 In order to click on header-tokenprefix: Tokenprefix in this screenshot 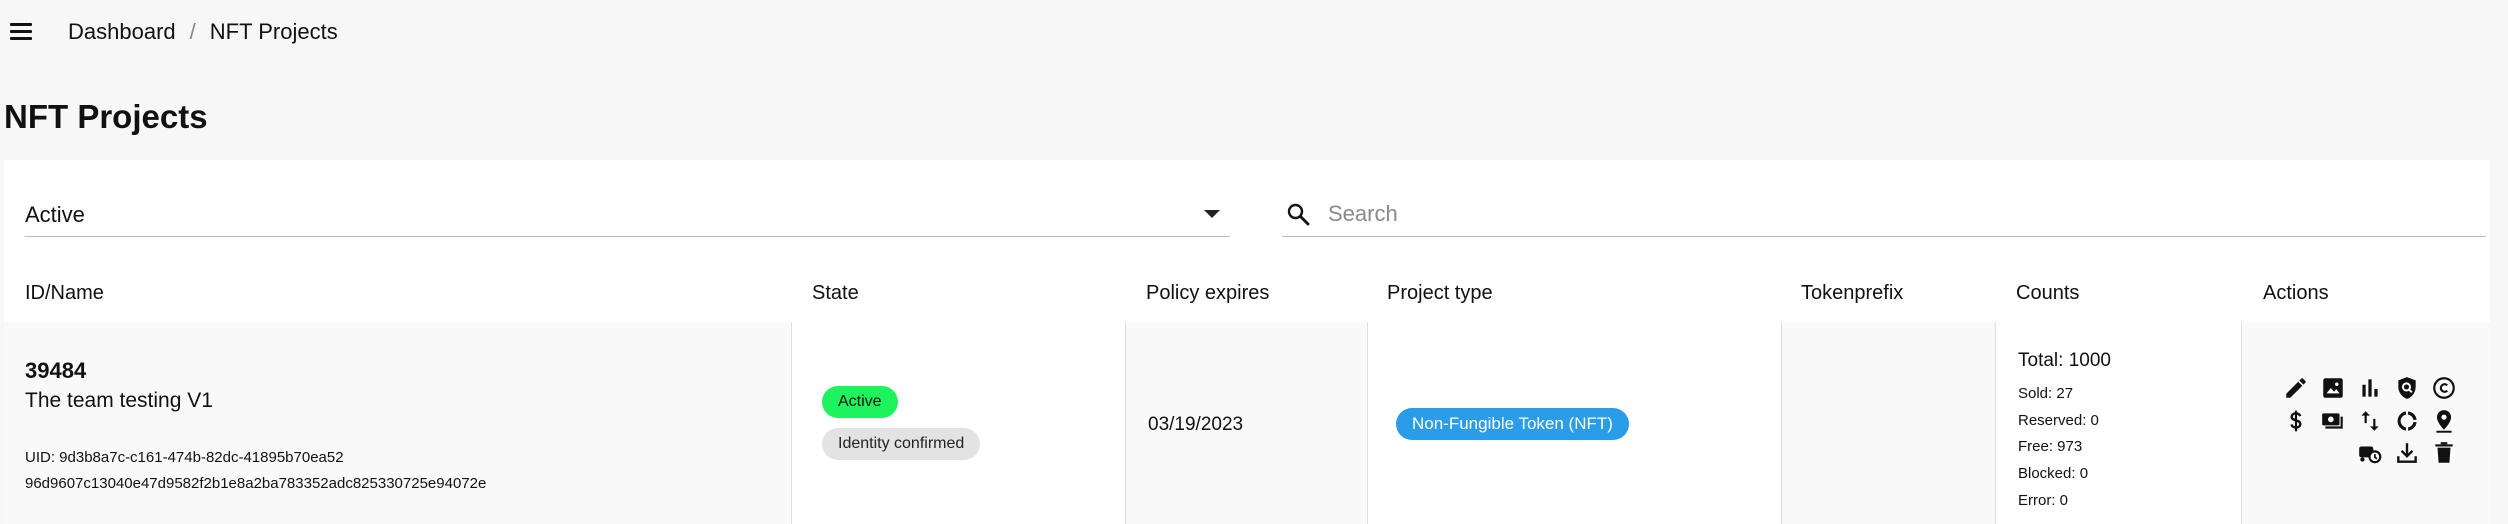, I will do `click(1852, 293)`.